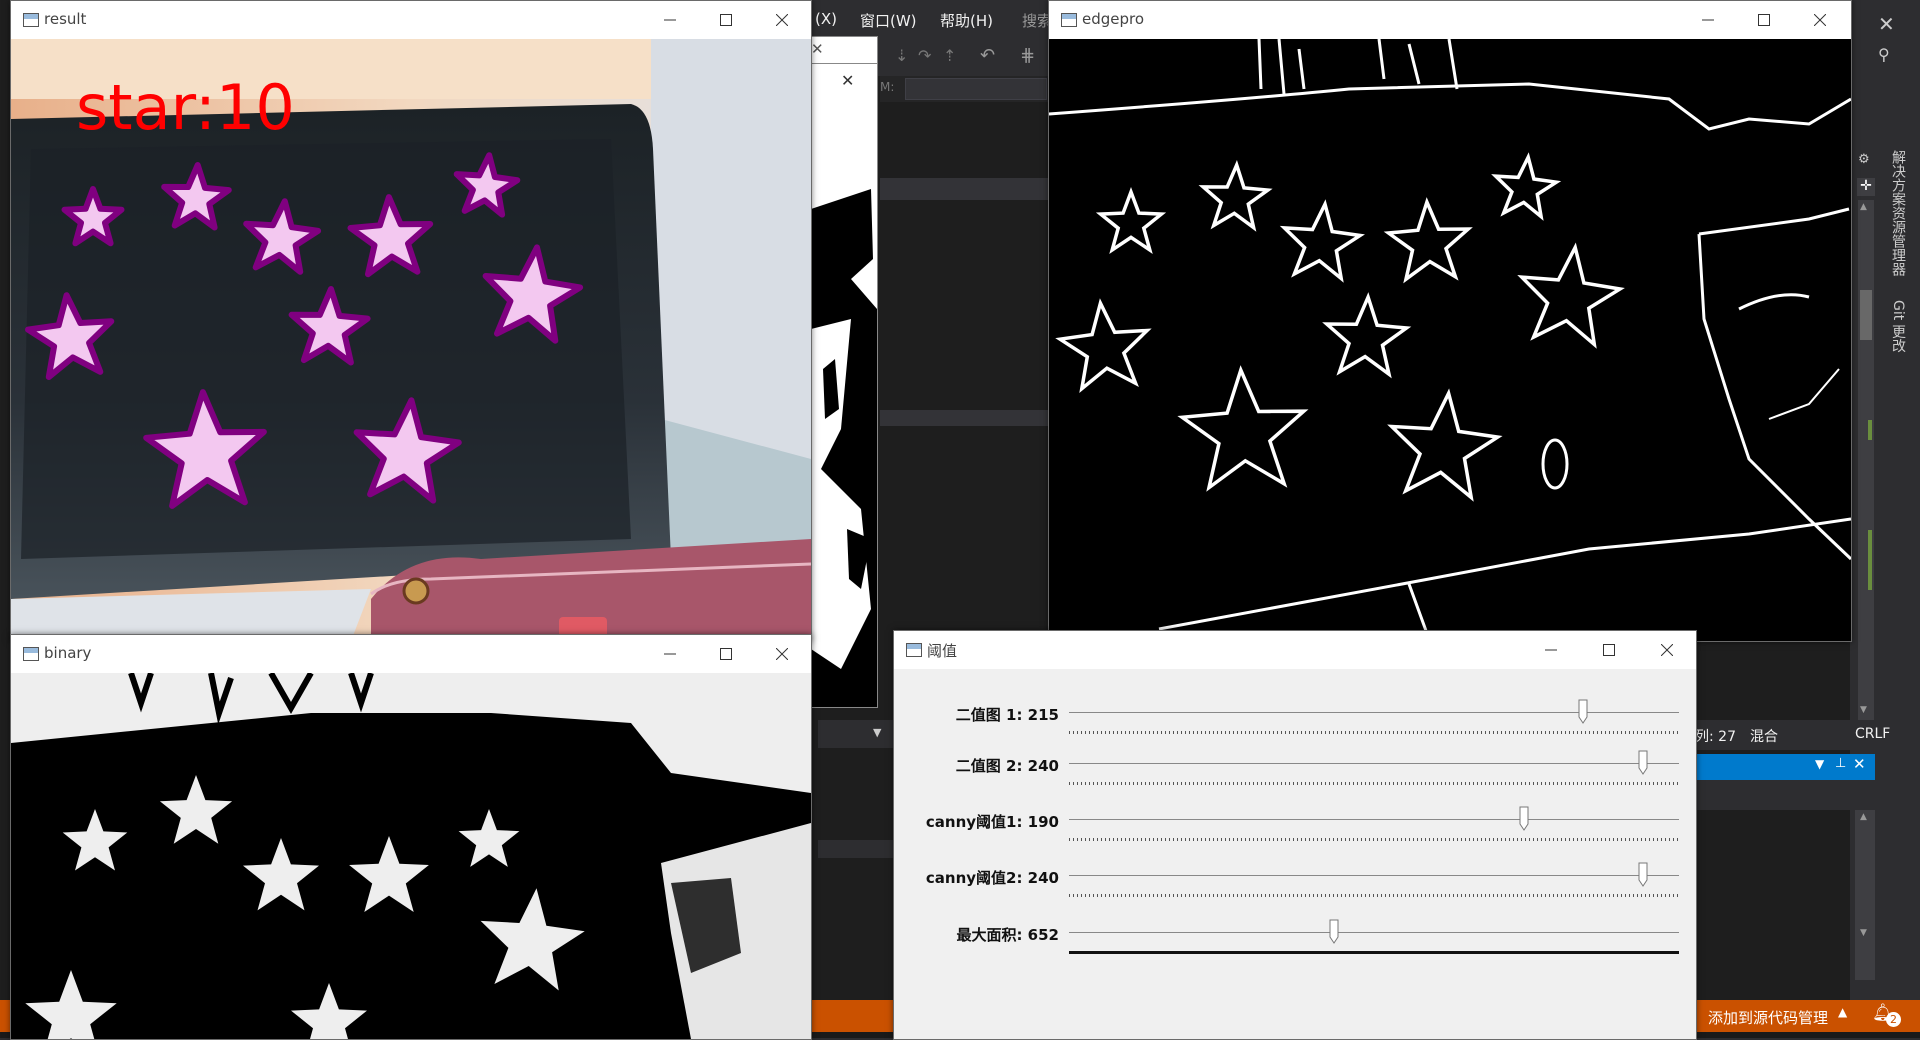  I want to click on tool-window-strip, so click(1785, 795).